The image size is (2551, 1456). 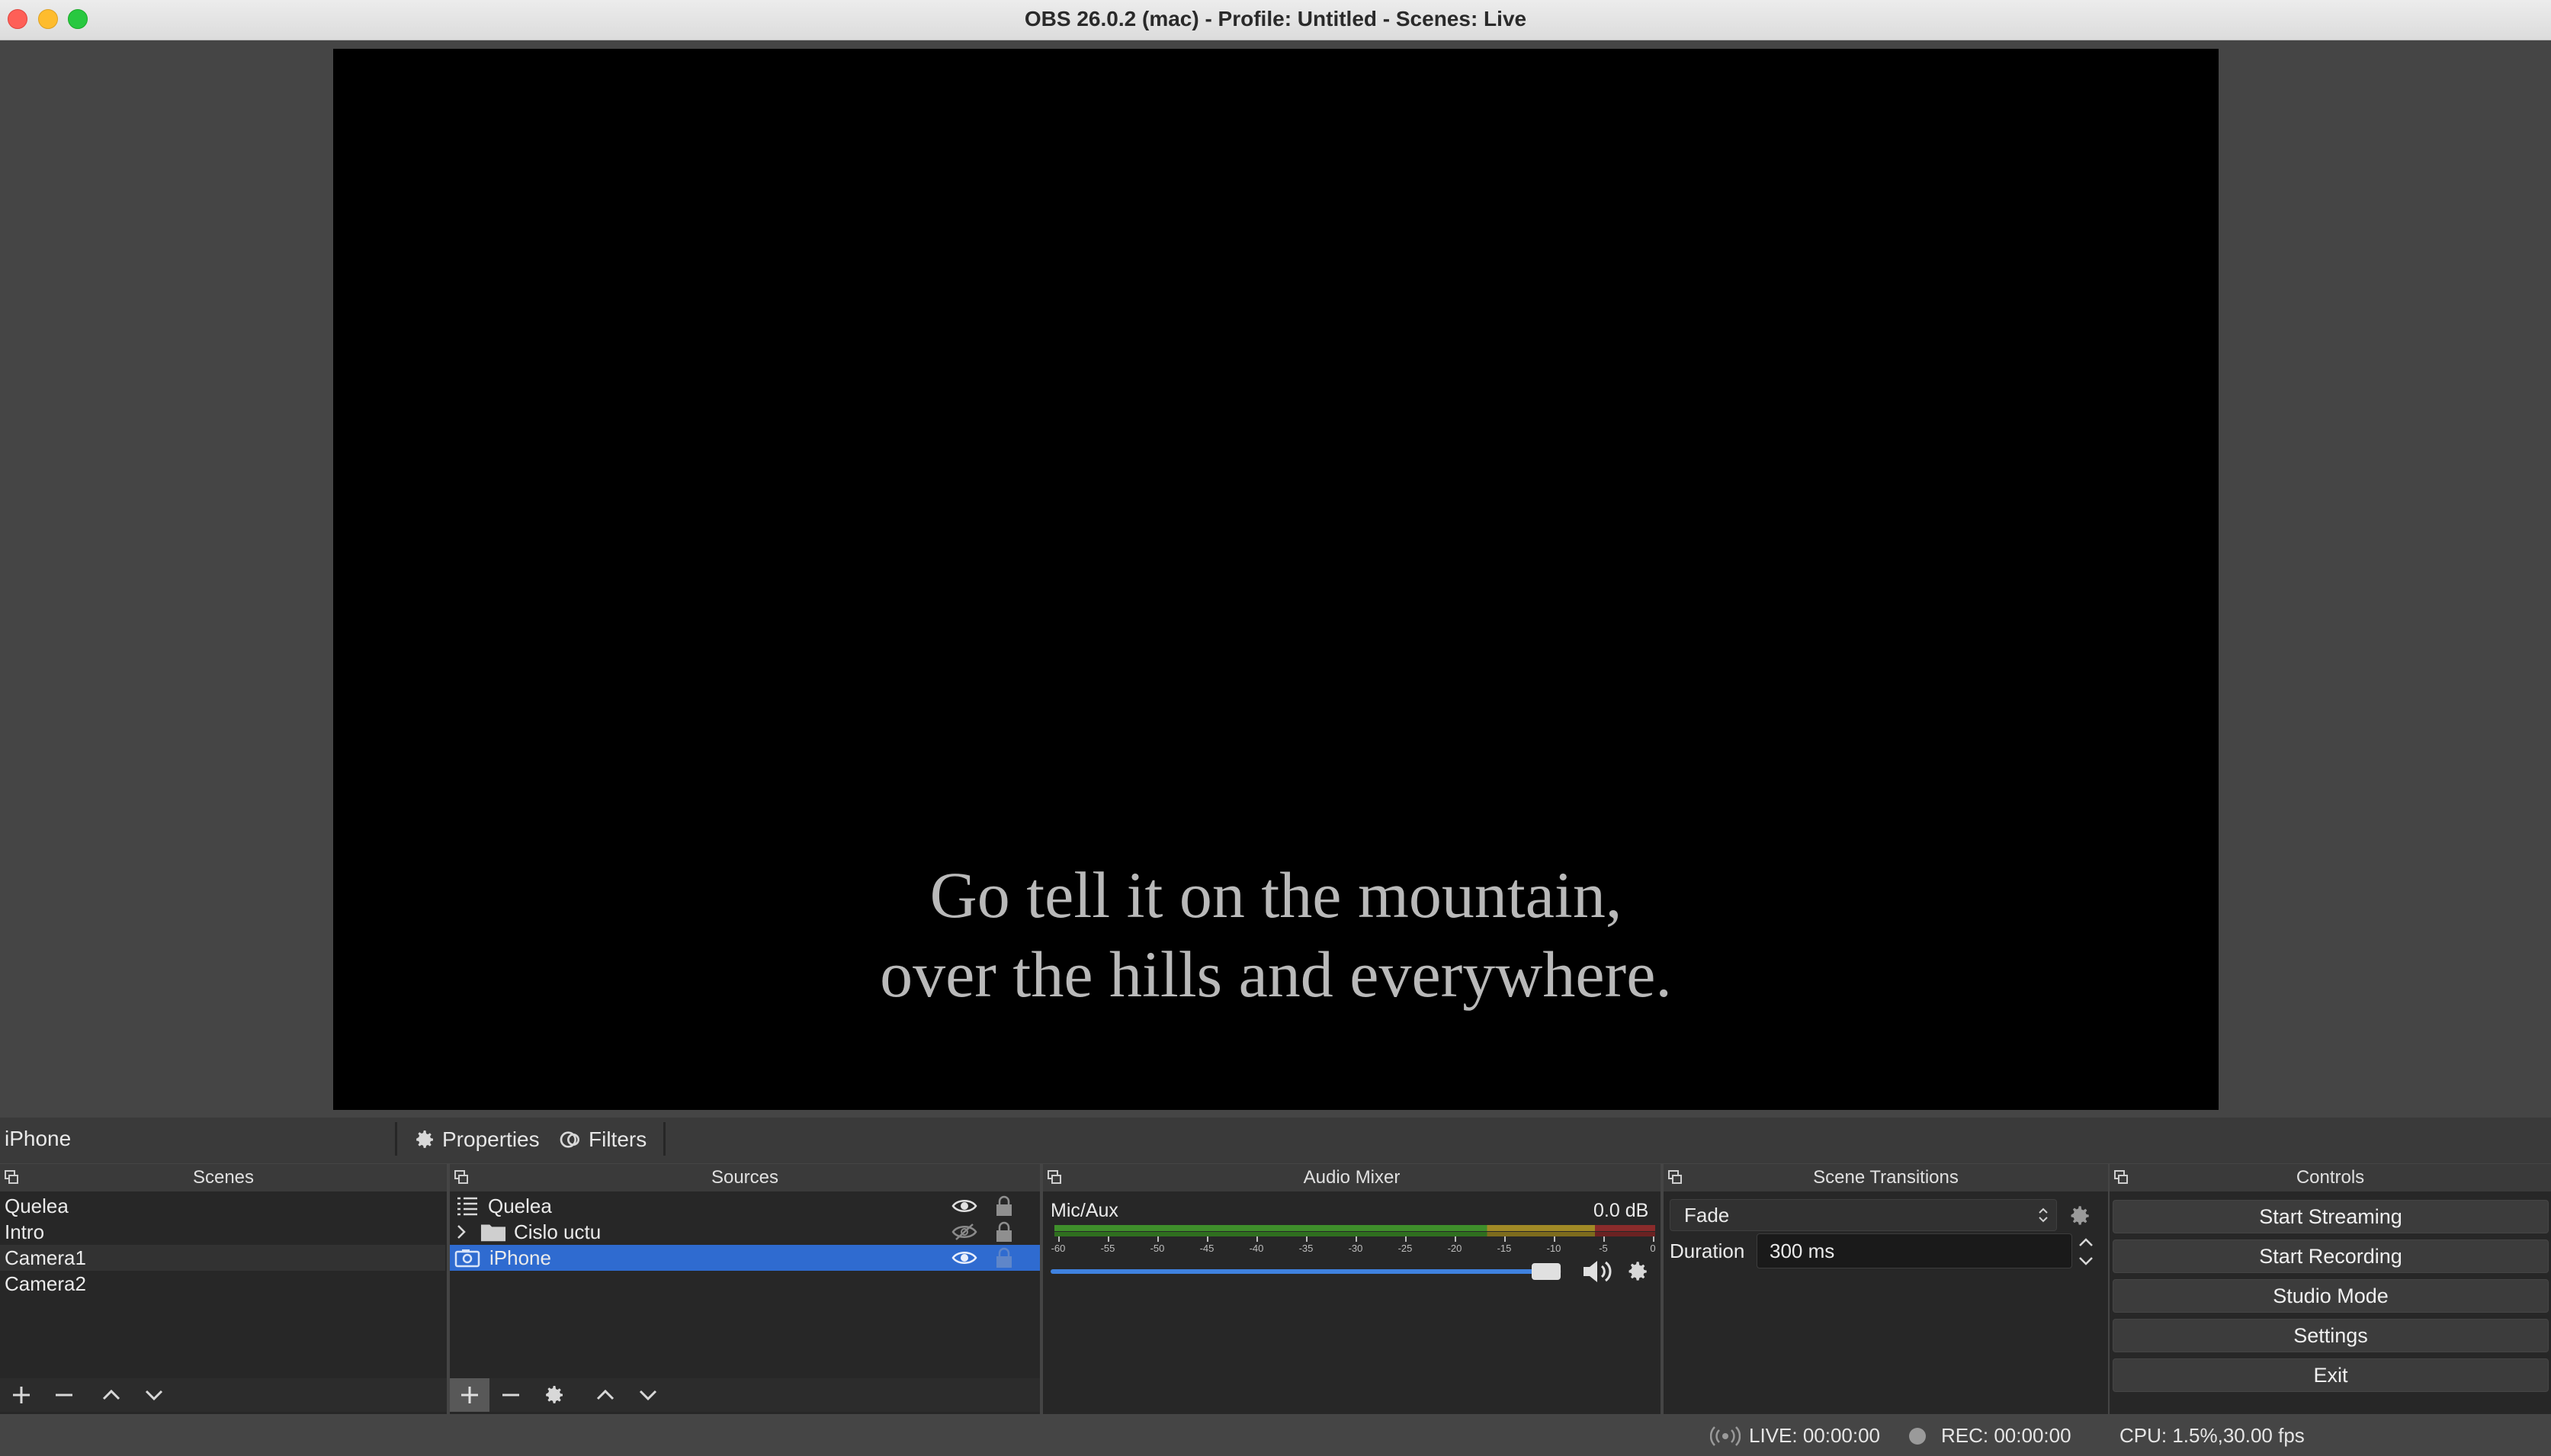 I want to click on sources-toolbar, so click(x=745, y=1395).